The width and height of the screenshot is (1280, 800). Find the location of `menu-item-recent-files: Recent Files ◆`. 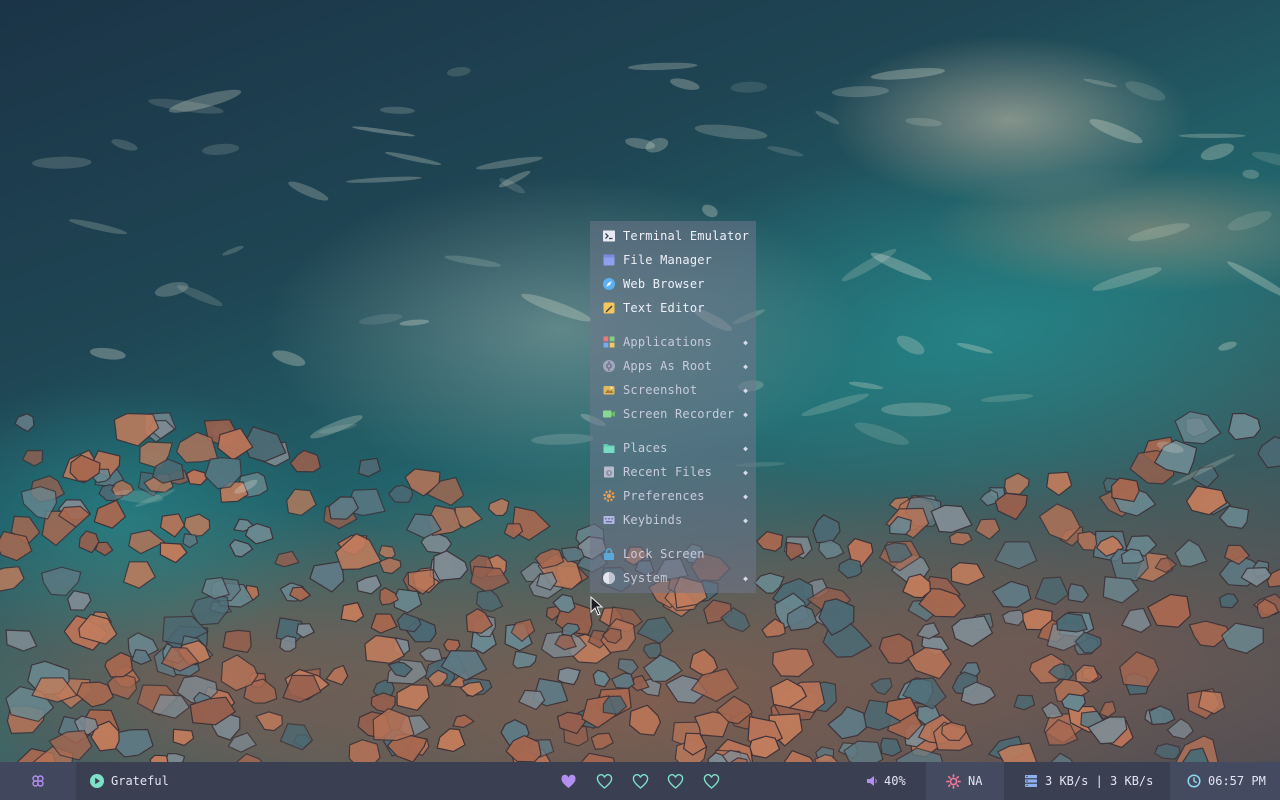

menu-item-recent-files: Recent Files ◆ is located at coordinates (673, 472).